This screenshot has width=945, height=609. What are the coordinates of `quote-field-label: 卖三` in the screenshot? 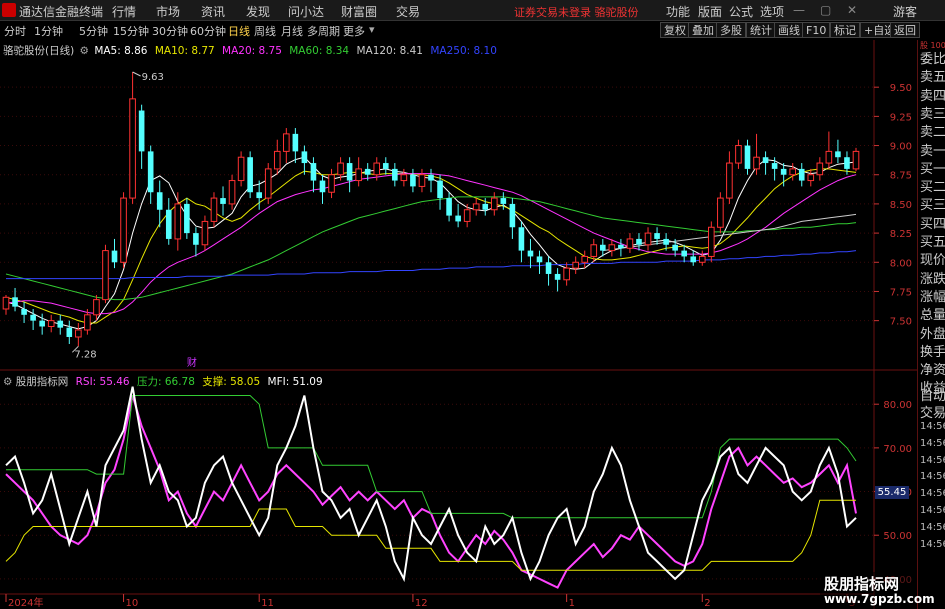 It's located at (932, 114).